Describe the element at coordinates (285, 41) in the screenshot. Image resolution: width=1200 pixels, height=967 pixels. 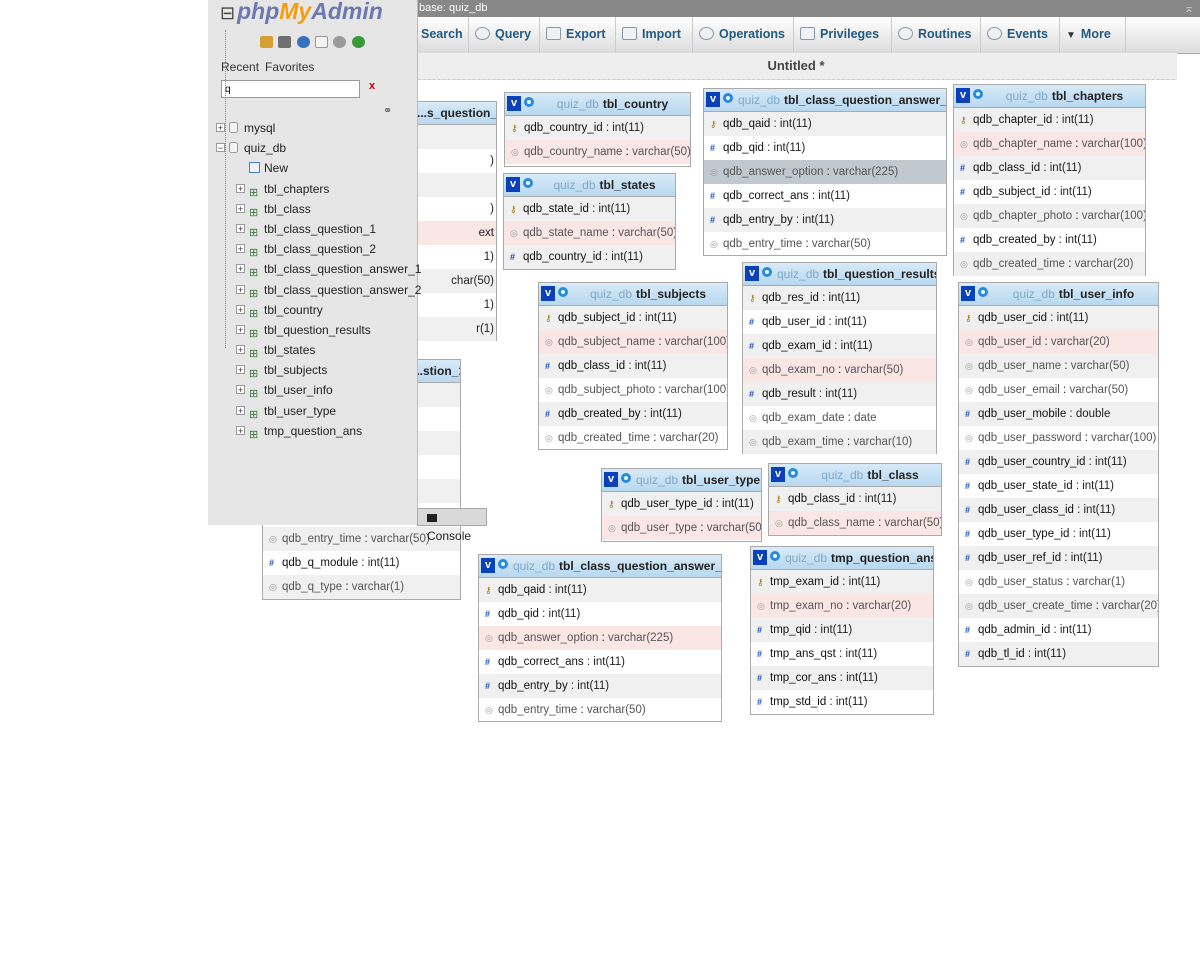
I see `db-icon` at that location.